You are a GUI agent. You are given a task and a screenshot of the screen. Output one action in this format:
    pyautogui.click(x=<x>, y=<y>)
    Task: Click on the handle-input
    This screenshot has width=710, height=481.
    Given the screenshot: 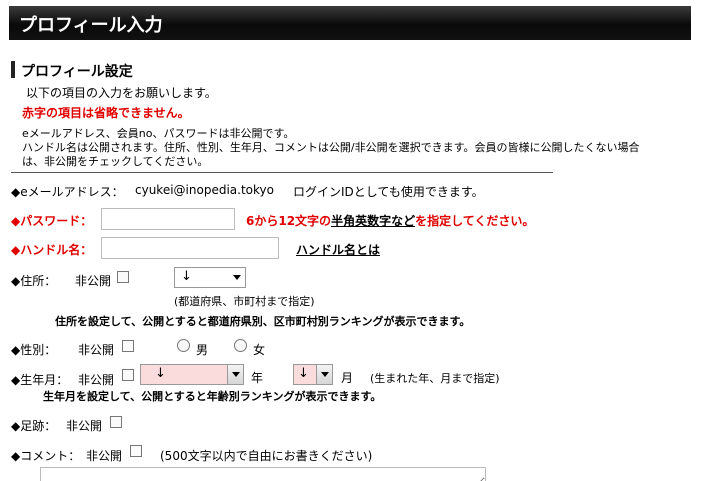 What is the action you would take?
    pyautogui.click(x=190, y=248)
    